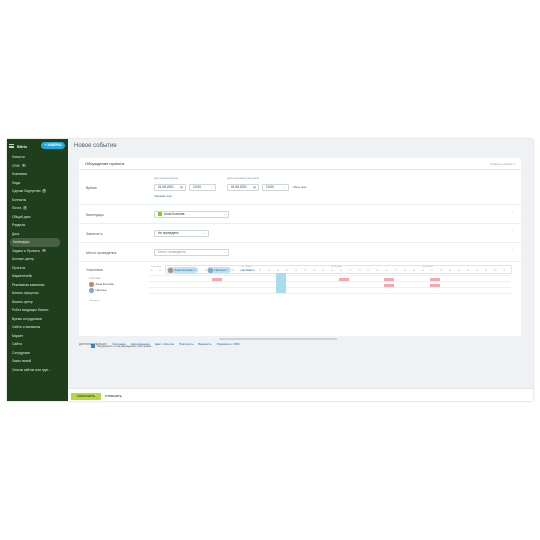 The height and width of the screenshot is (540, 540). What do you see at coordinates (37, 293) in the screenshot?
I see `sidebar-item: Бизнес-процессы` at bounding box center [37, 293].